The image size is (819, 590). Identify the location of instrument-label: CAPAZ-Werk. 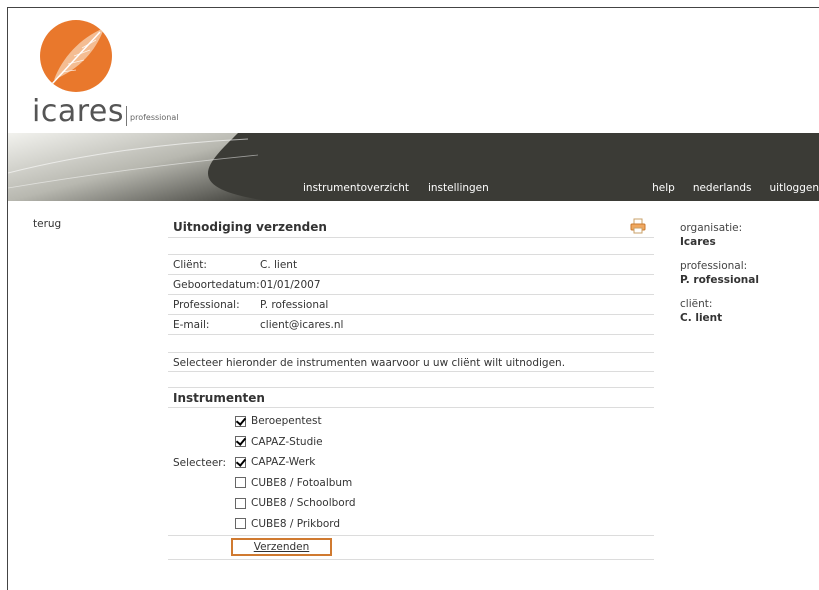
(283, 462).